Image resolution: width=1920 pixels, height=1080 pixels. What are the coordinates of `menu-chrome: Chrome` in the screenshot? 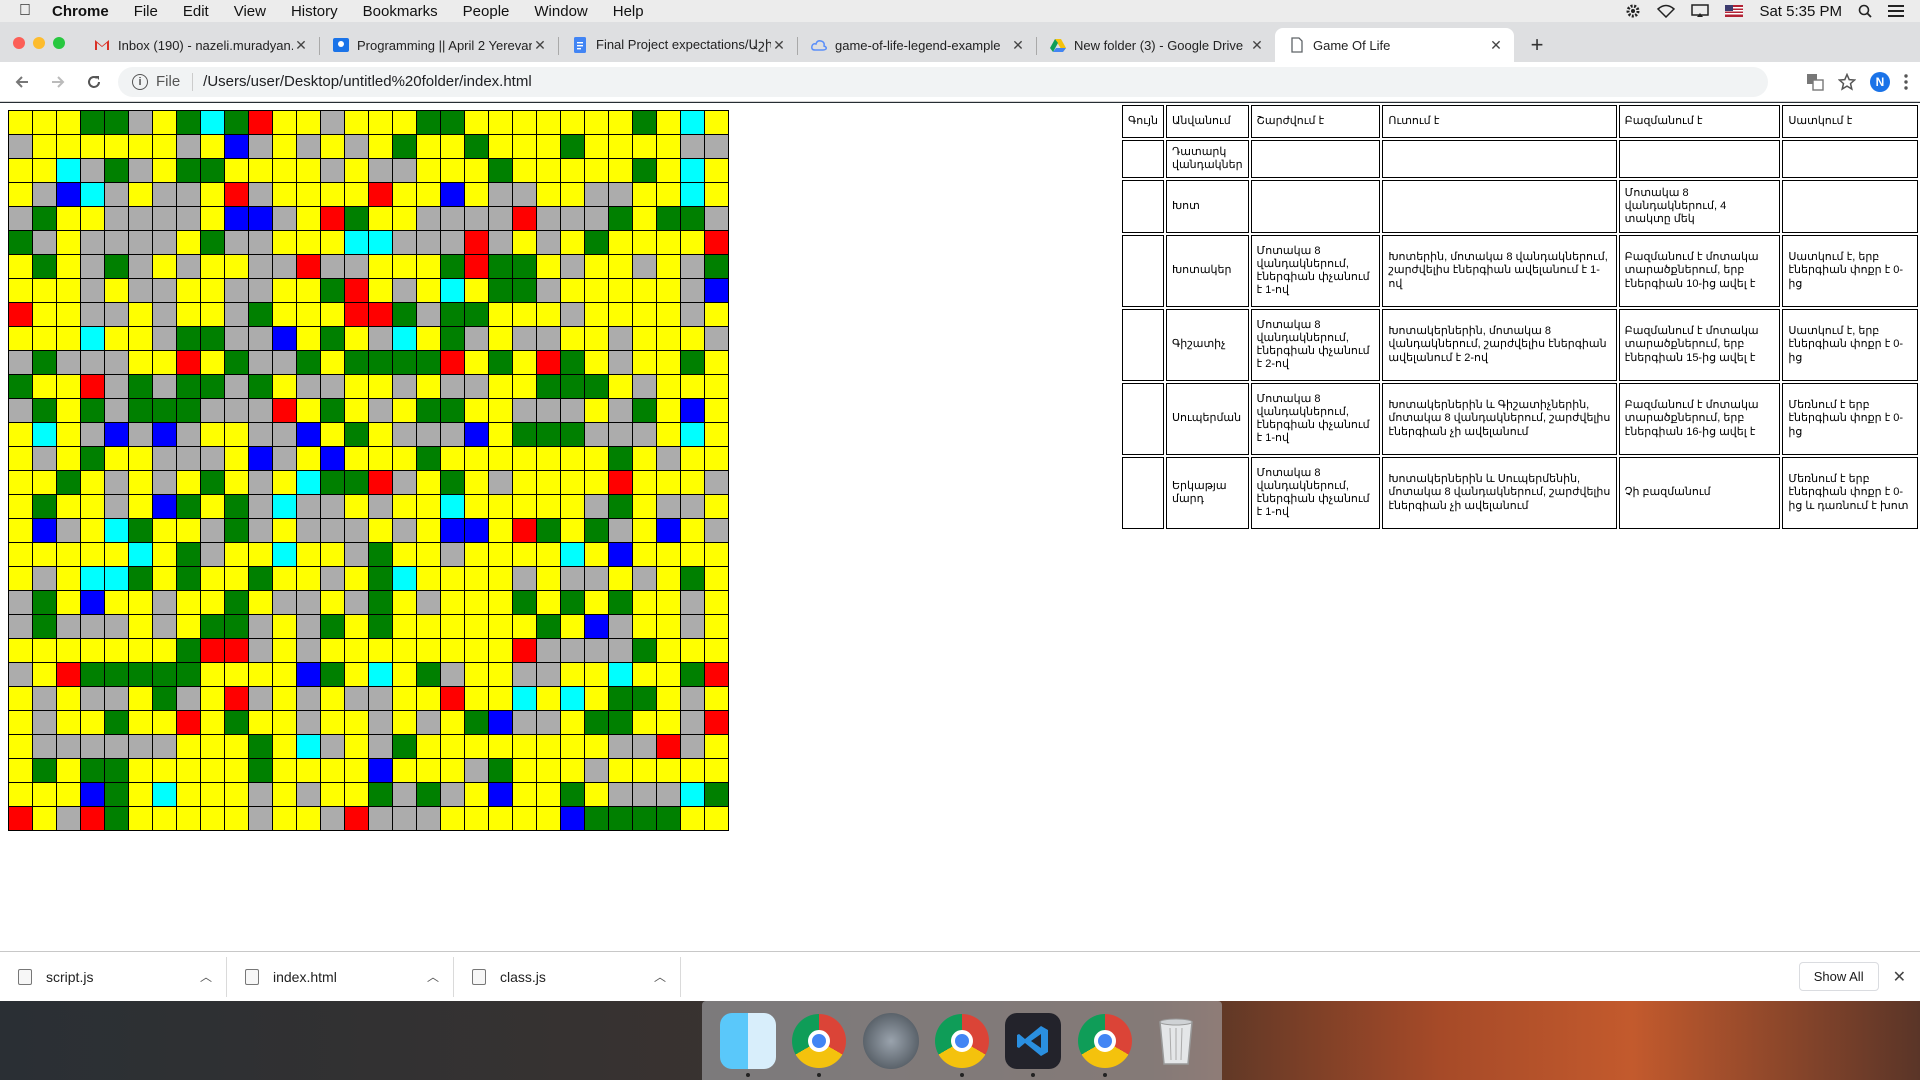 It's located at (80, 11).